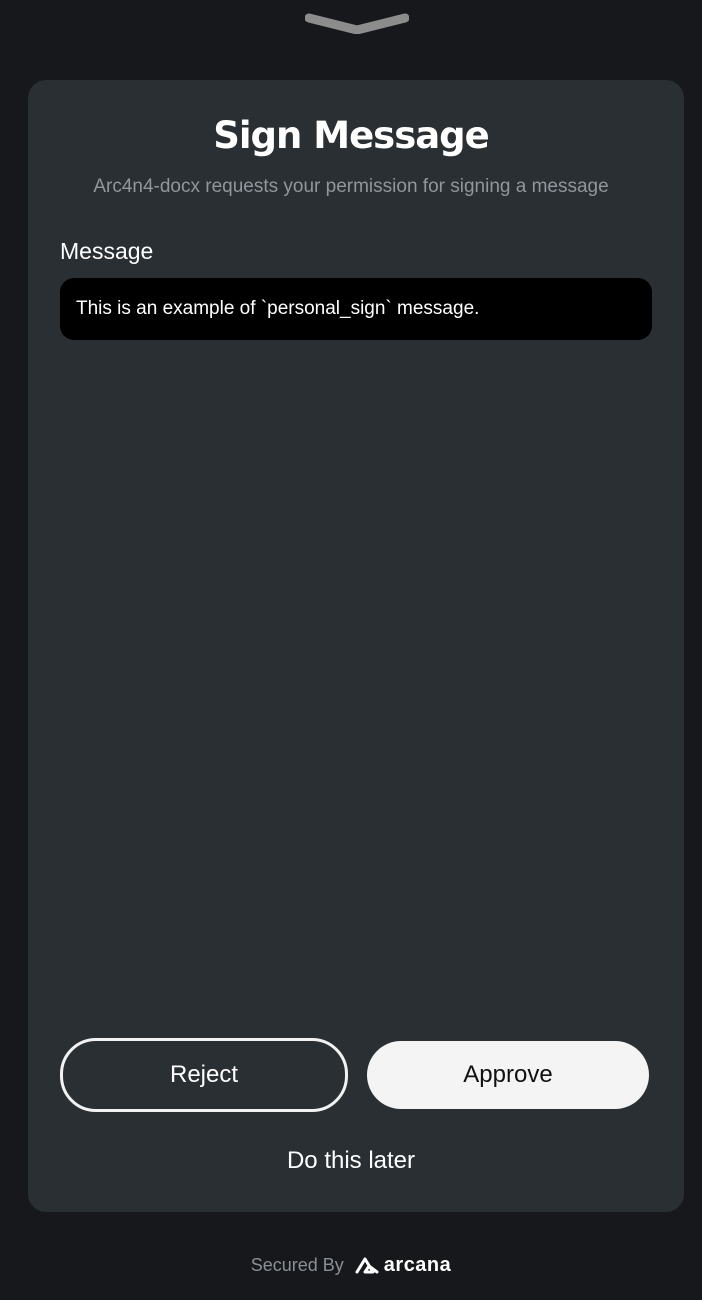 This screenshot has height=1300, width=702. Describe the element at coordinates (367, 1265) in the screenshot. I see `arcana-logo-icon` at that location.